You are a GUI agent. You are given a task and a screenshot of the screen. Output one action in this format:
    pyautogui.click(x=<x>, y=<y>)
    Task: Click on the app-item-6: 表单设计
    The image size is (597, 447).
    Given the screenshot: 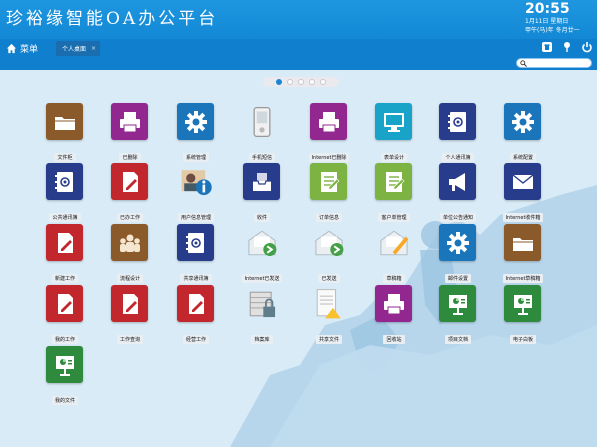 What is the action you would take?
    pyautogui.click(x=394, y=132)
    